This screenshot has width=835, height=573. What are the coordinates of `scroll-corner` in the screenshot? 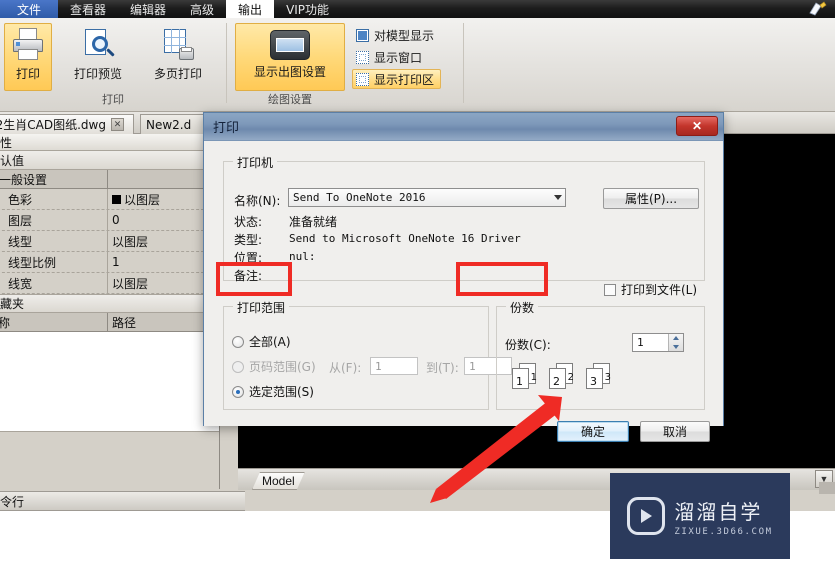 It's located at (827, 488).